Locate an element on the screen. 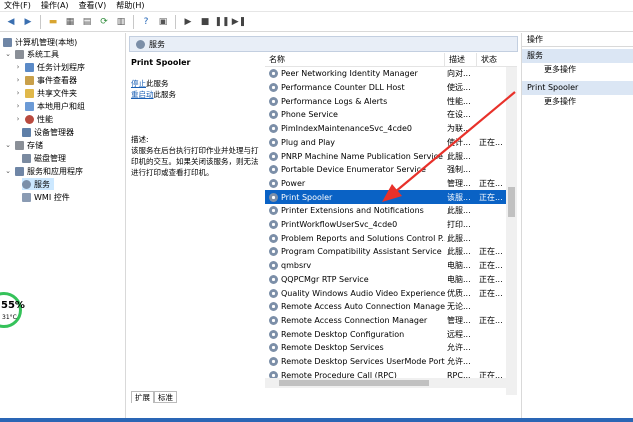 The image size is (633, 422). more-actions-print-spooler: 更多操作 is located at coordinates (577, 102).